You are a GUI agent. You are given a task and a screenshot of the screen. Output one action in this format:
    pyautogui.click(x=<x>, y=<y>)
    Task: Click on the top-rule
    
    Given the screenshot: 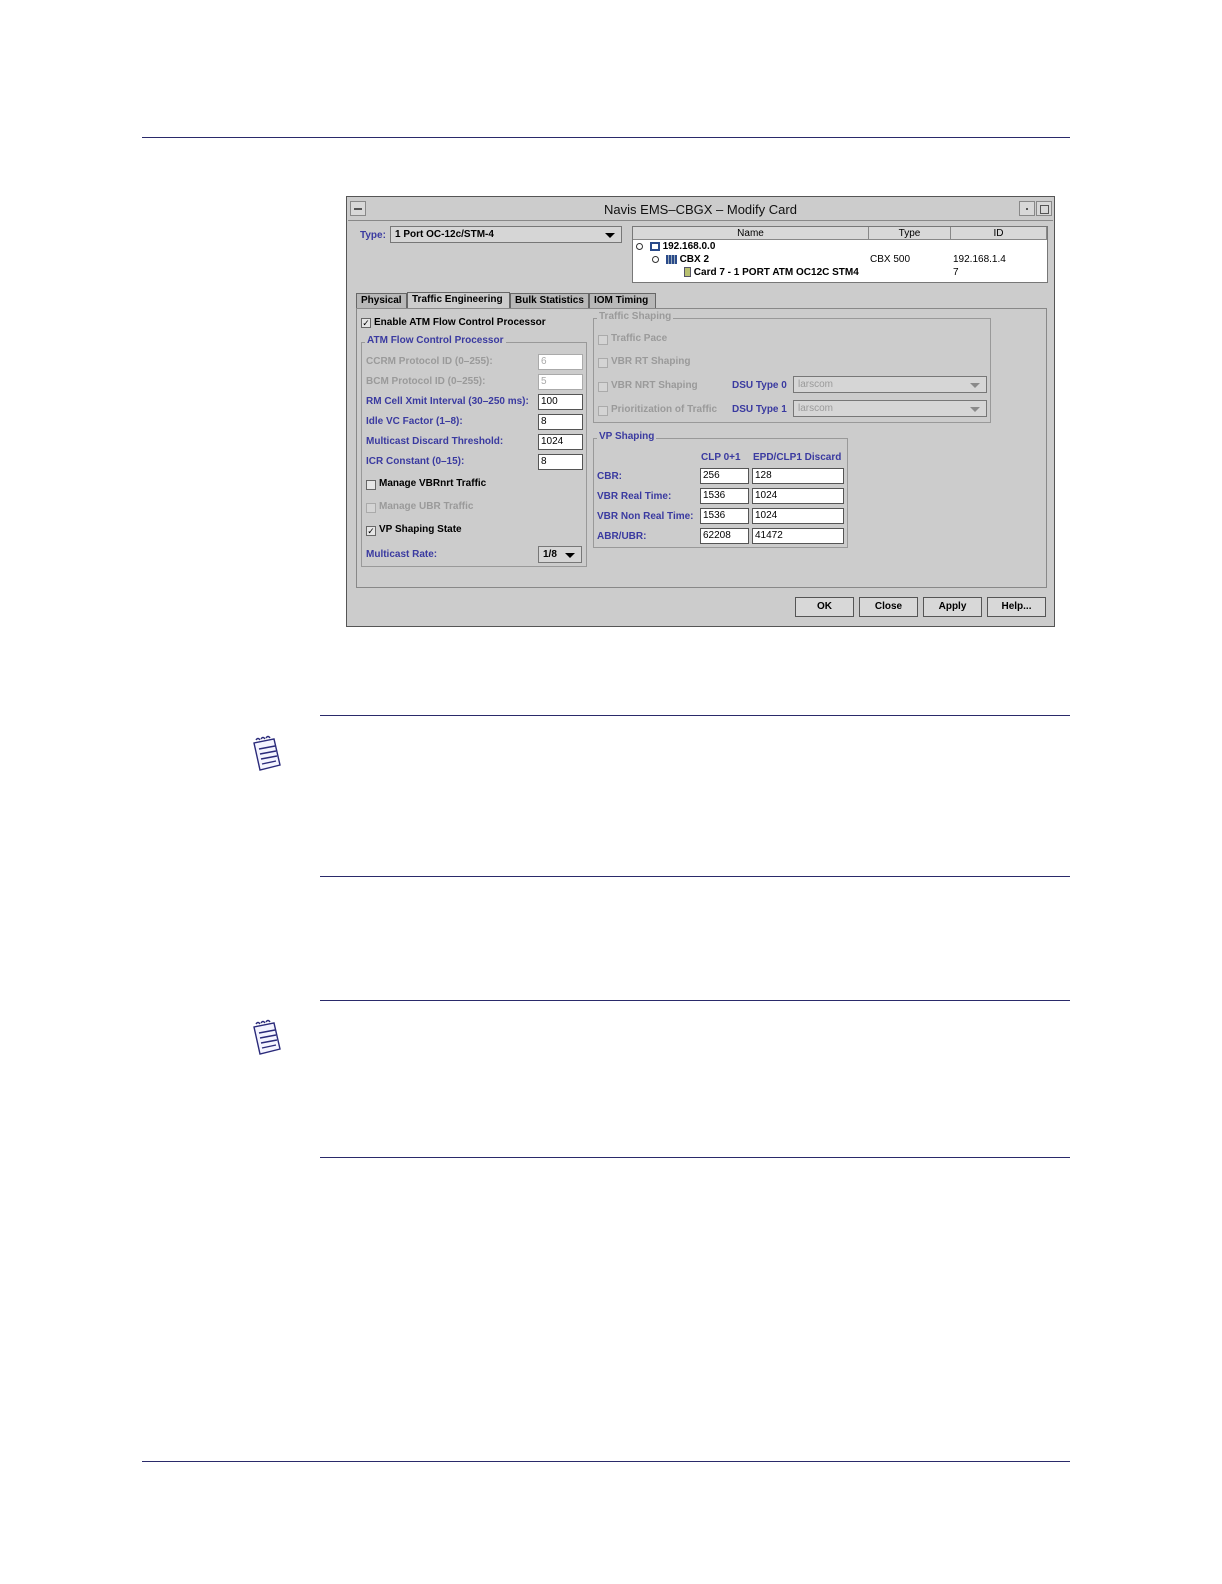 What is the action you would take?
    pyautogui.click(x=606, y=137)
    